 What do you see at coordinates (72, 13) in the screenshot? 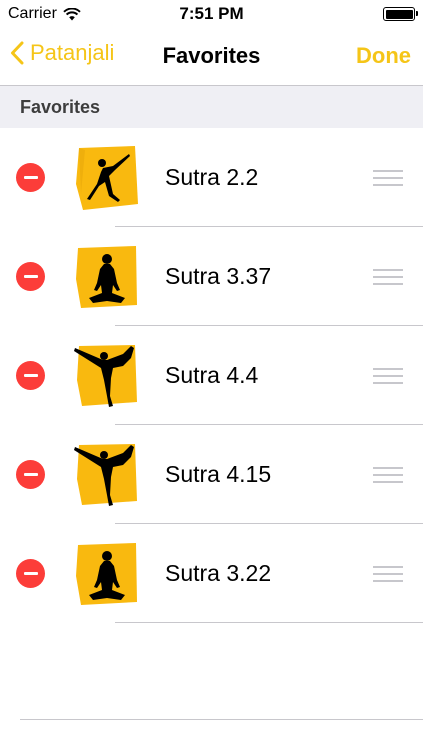
I see `wifi-icon` at bounding box center [72, 13].